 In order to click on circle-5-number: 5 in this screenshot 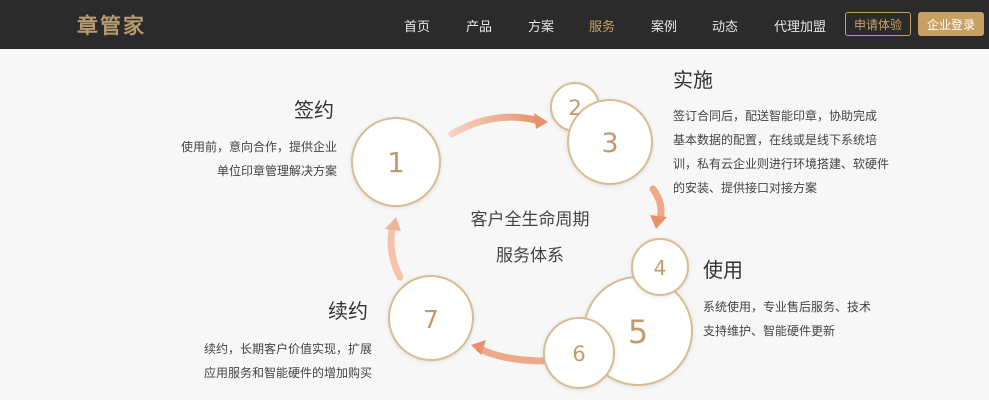, I will do `click(638, 332)`.